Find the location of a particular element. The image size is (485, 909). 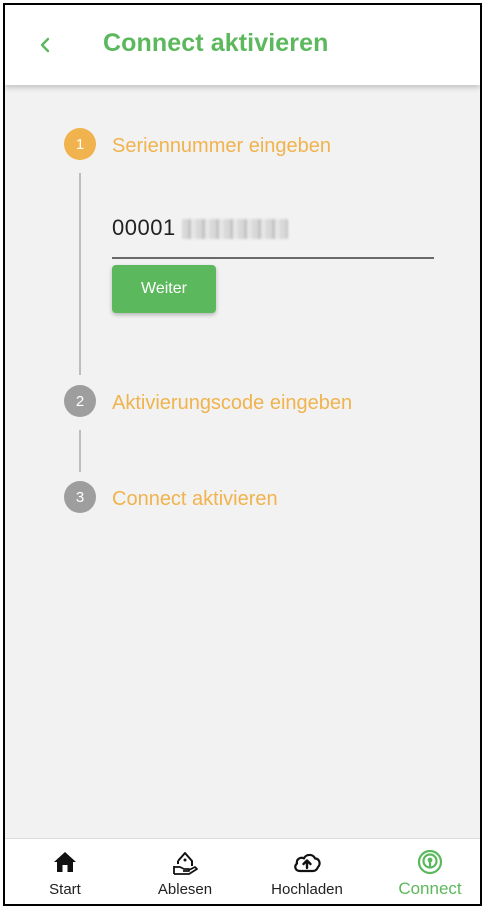

back-button is located at coordinates (45, 45).